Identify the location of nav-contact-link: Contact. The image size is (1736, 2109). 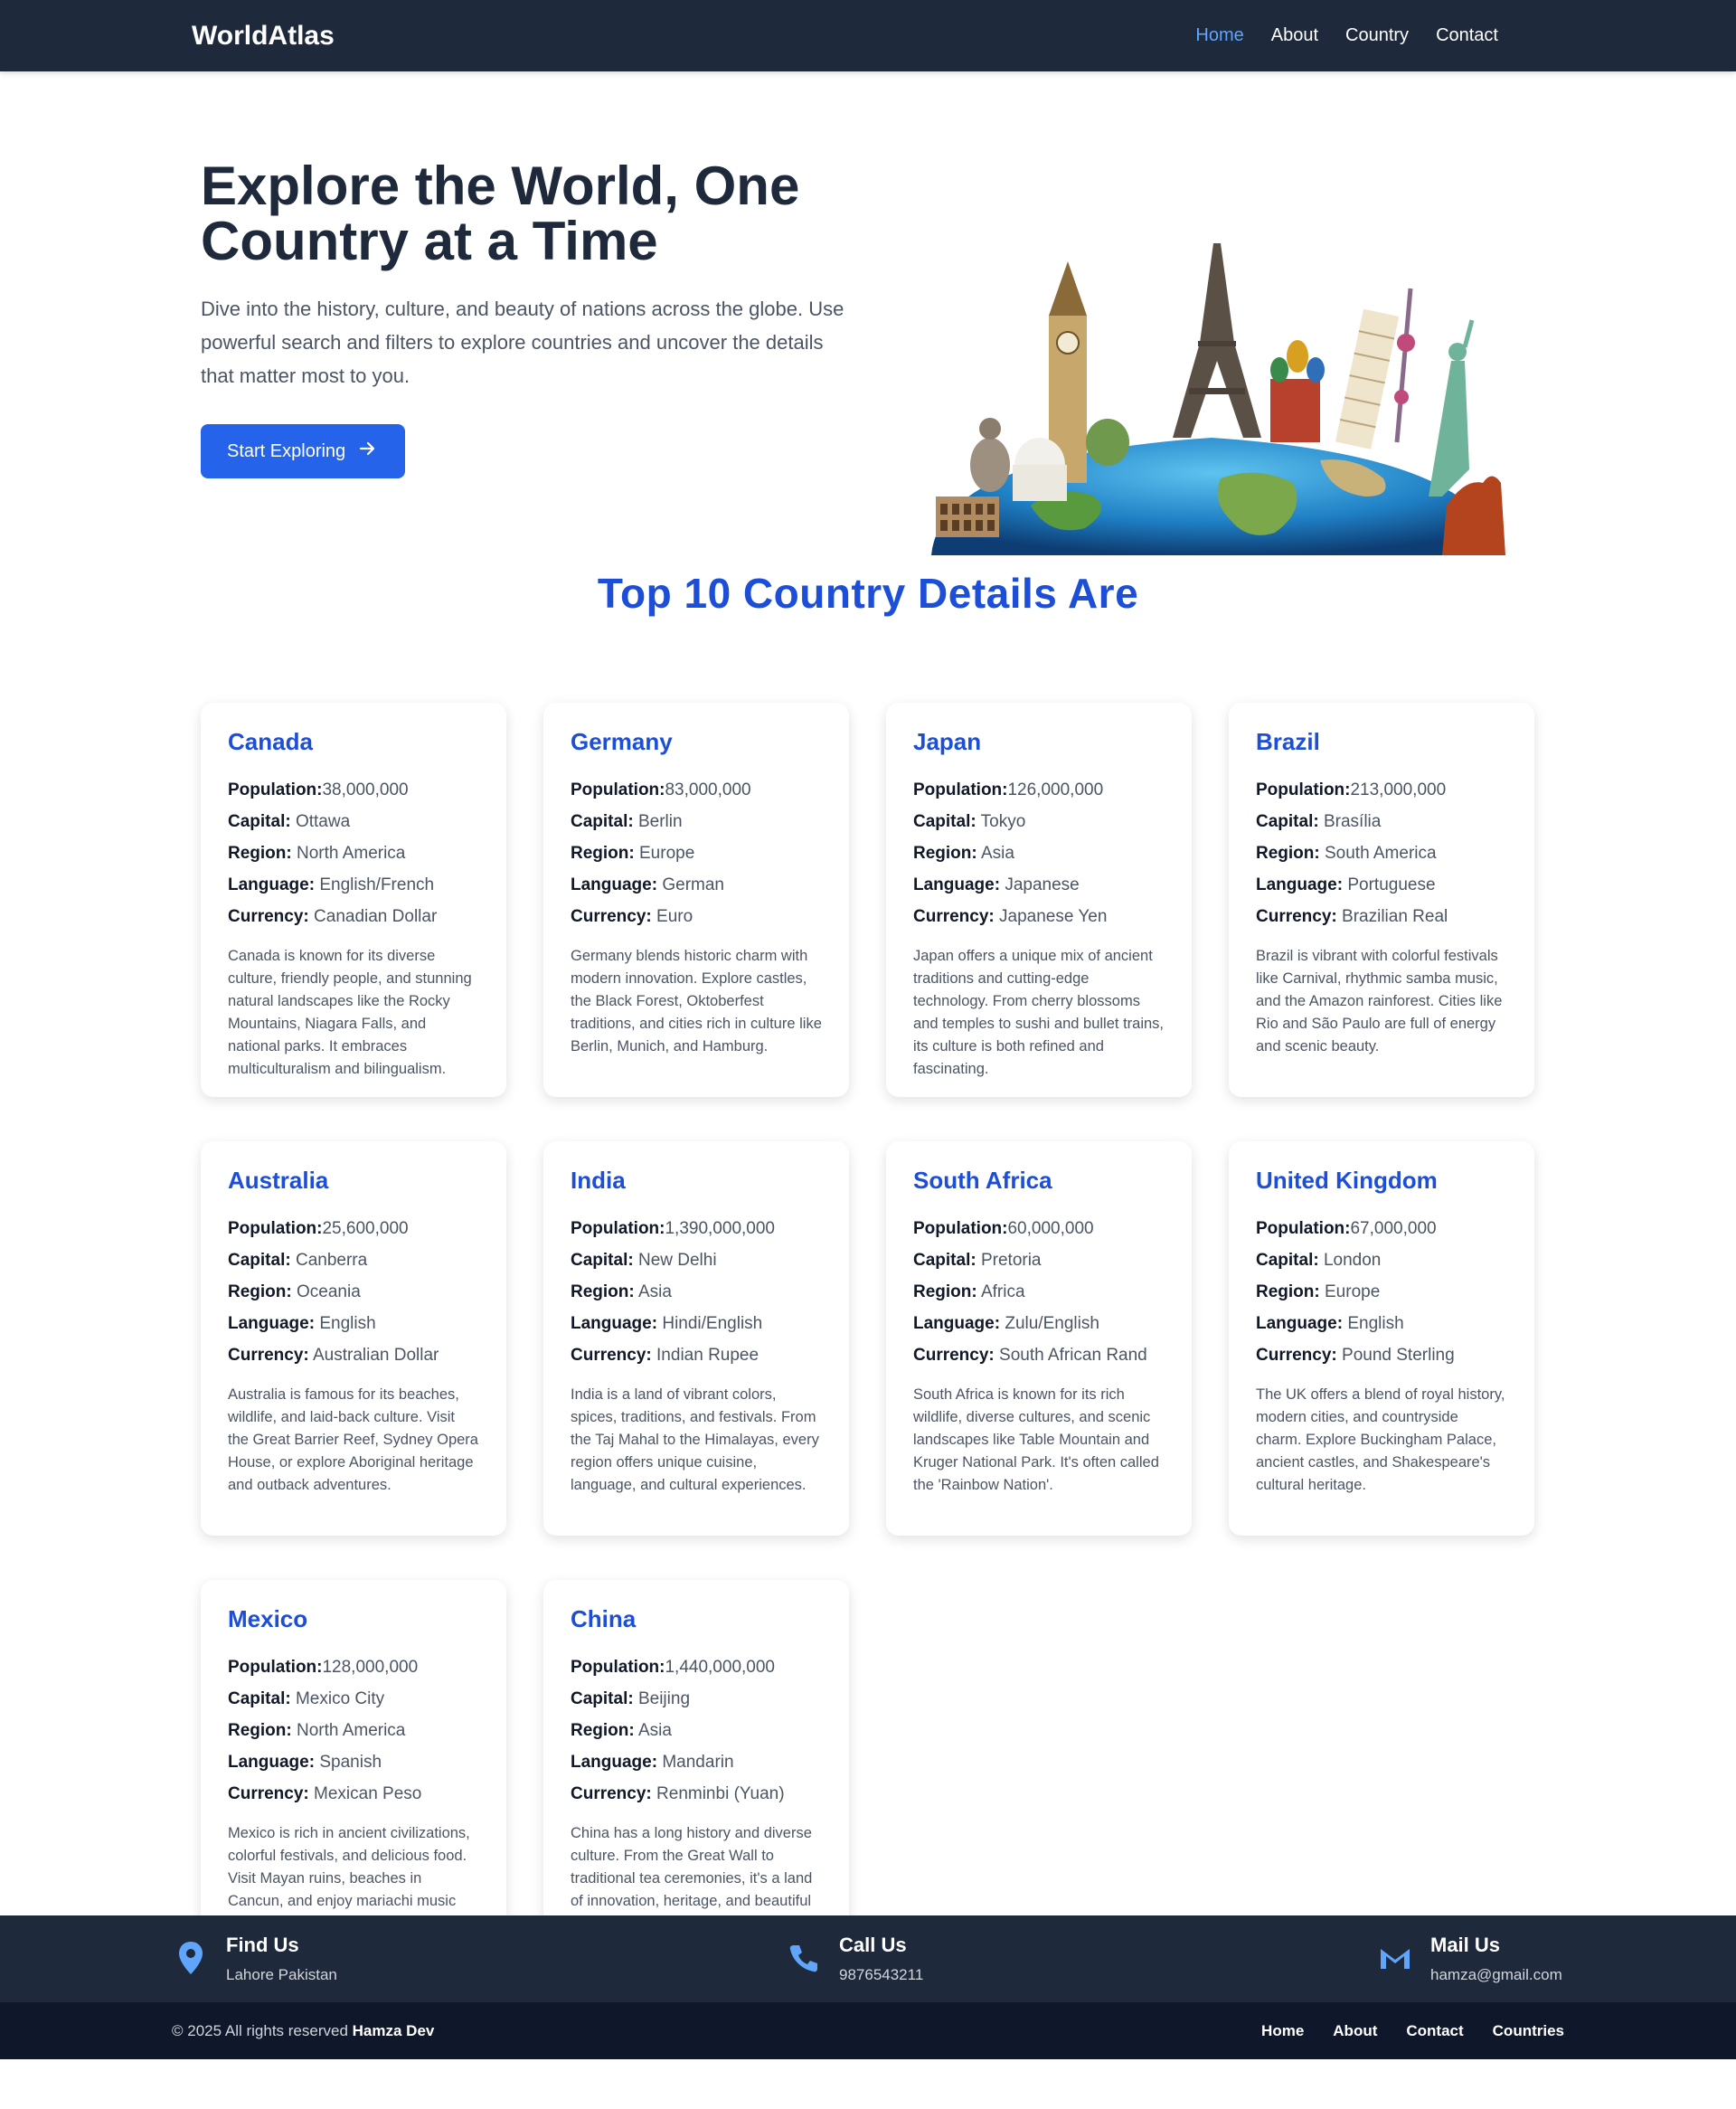
(1467, 36).